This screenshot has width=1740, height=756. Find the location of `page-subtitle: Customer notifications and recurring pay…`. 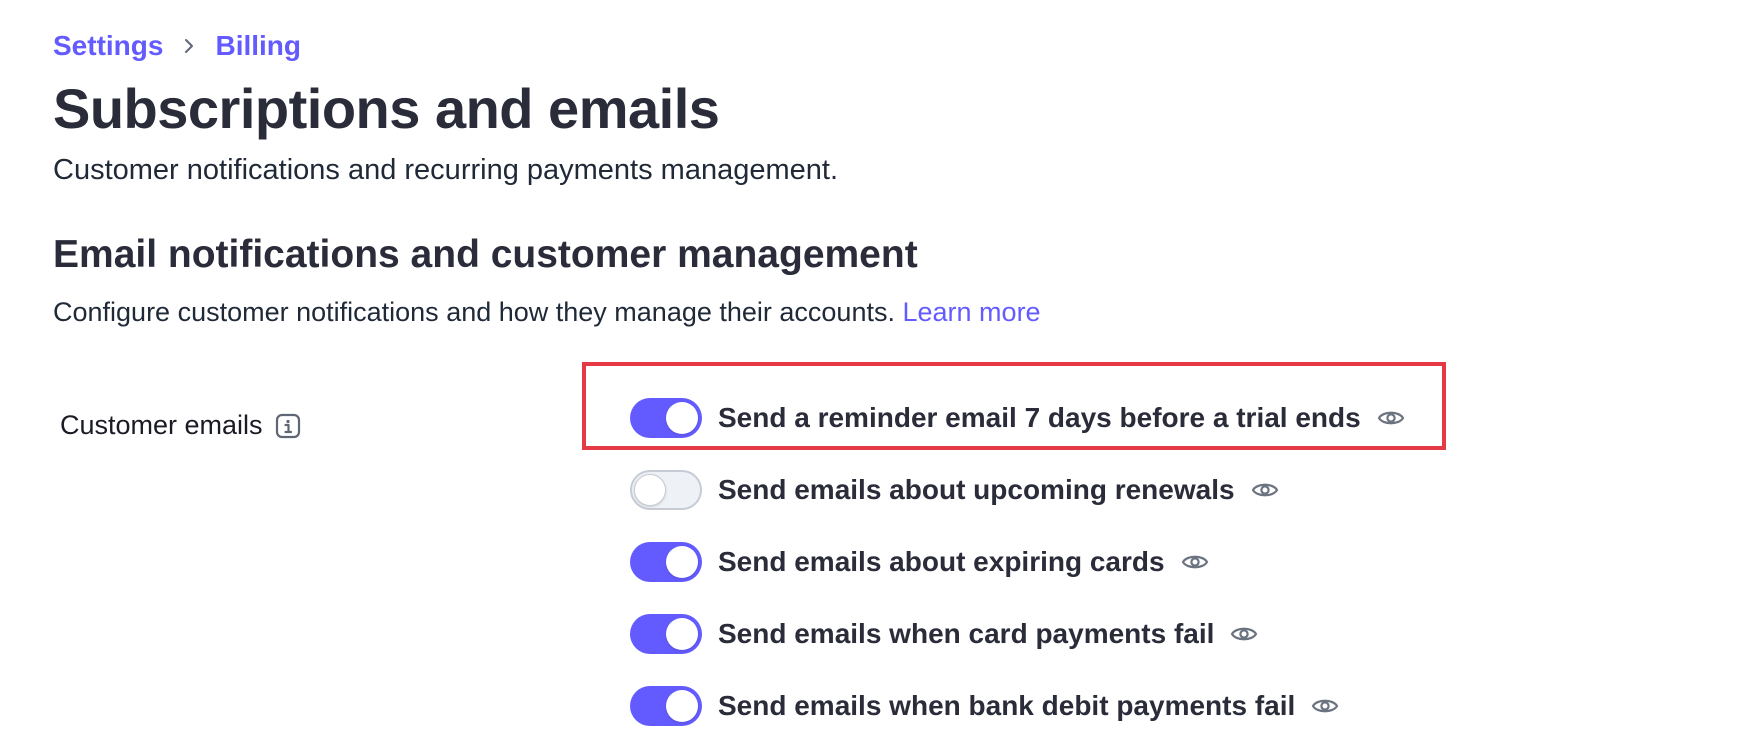

page-subtitle: Customer notifications and recurring pay… is located at coordinates (445, 170).